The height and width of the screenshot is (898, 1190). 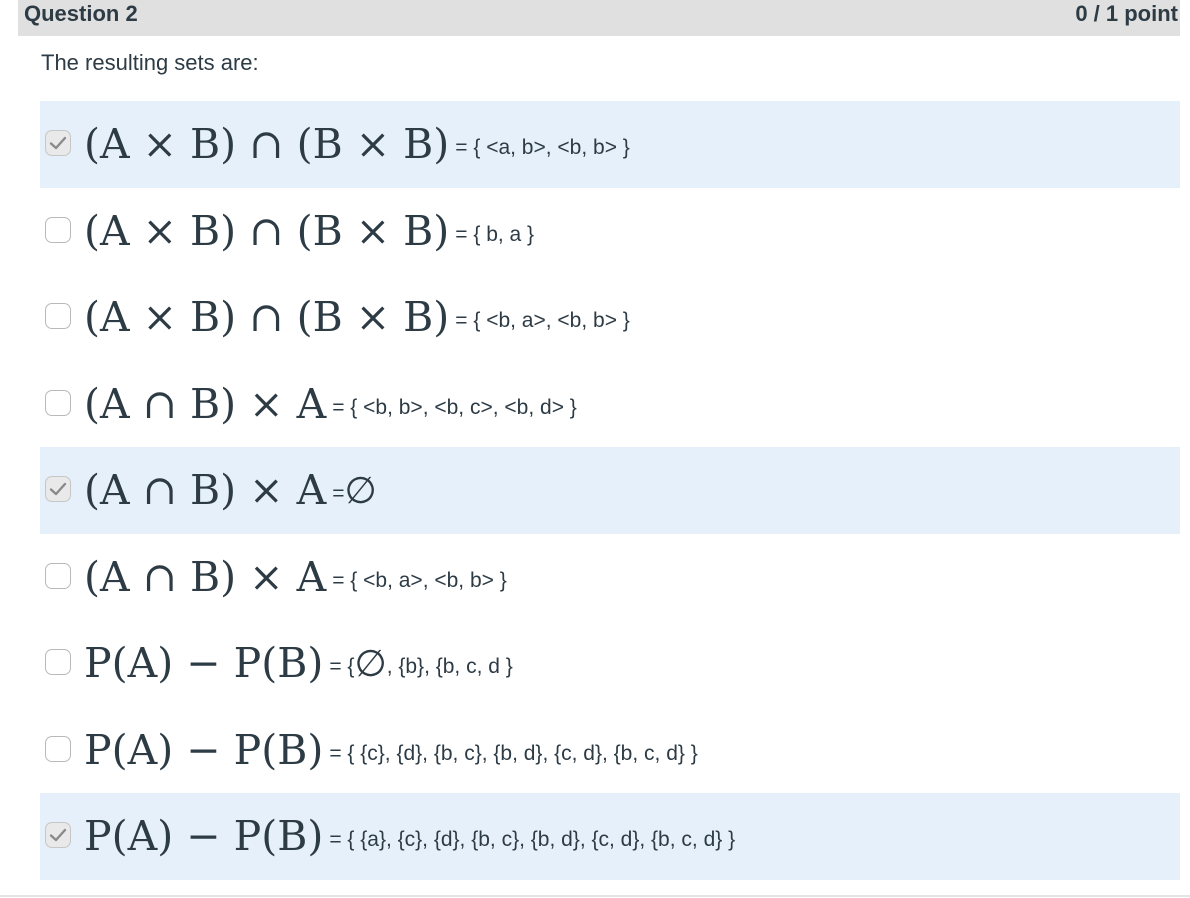 I want to click on answer-option: (A ∩ B) × A = ∅, so click(x=610, y=490).